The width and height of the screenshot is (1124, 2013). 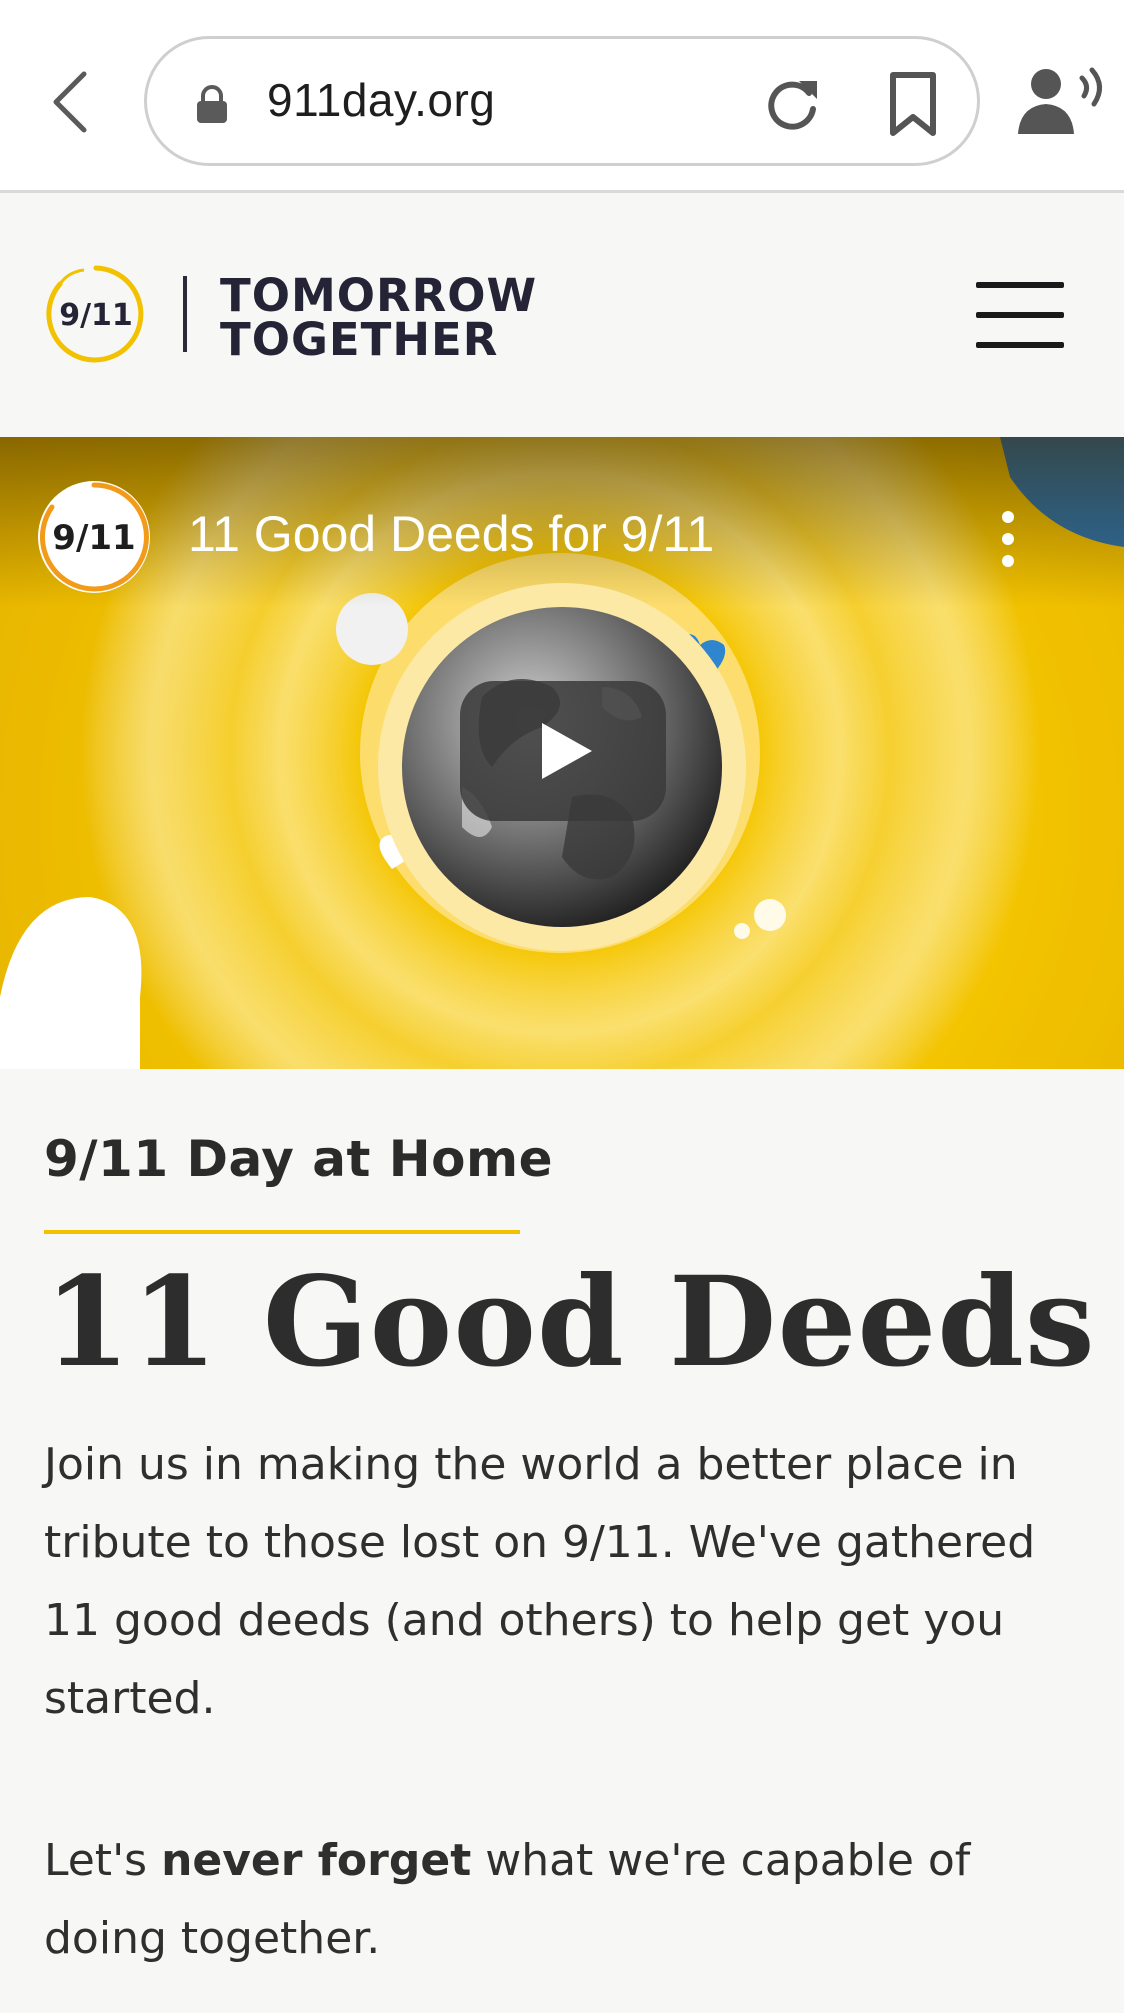 I want to click on play-button, so click(x=563, y=751).